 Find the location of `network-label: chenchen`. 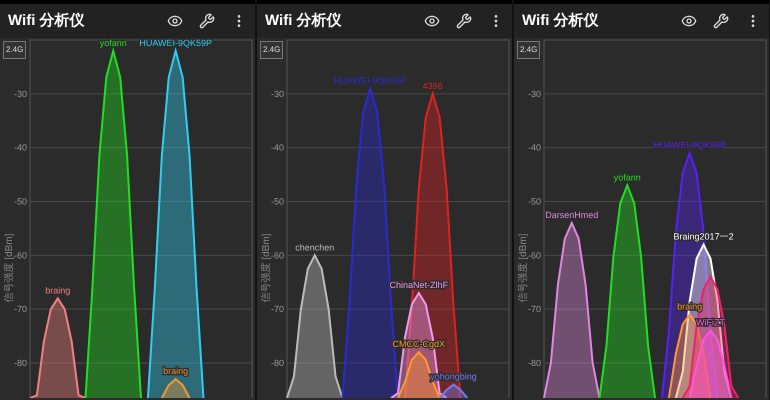

network-label: chenchen is located at coordinates (314, 247).